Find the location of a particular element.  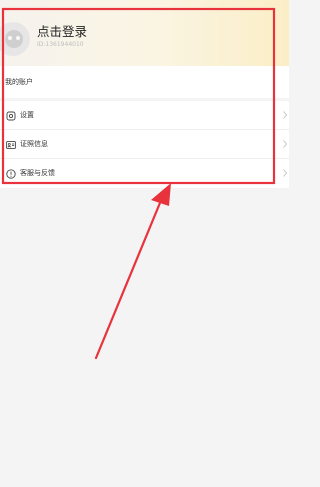

login-link: 点击登录 is located at coordinates (62, 32).